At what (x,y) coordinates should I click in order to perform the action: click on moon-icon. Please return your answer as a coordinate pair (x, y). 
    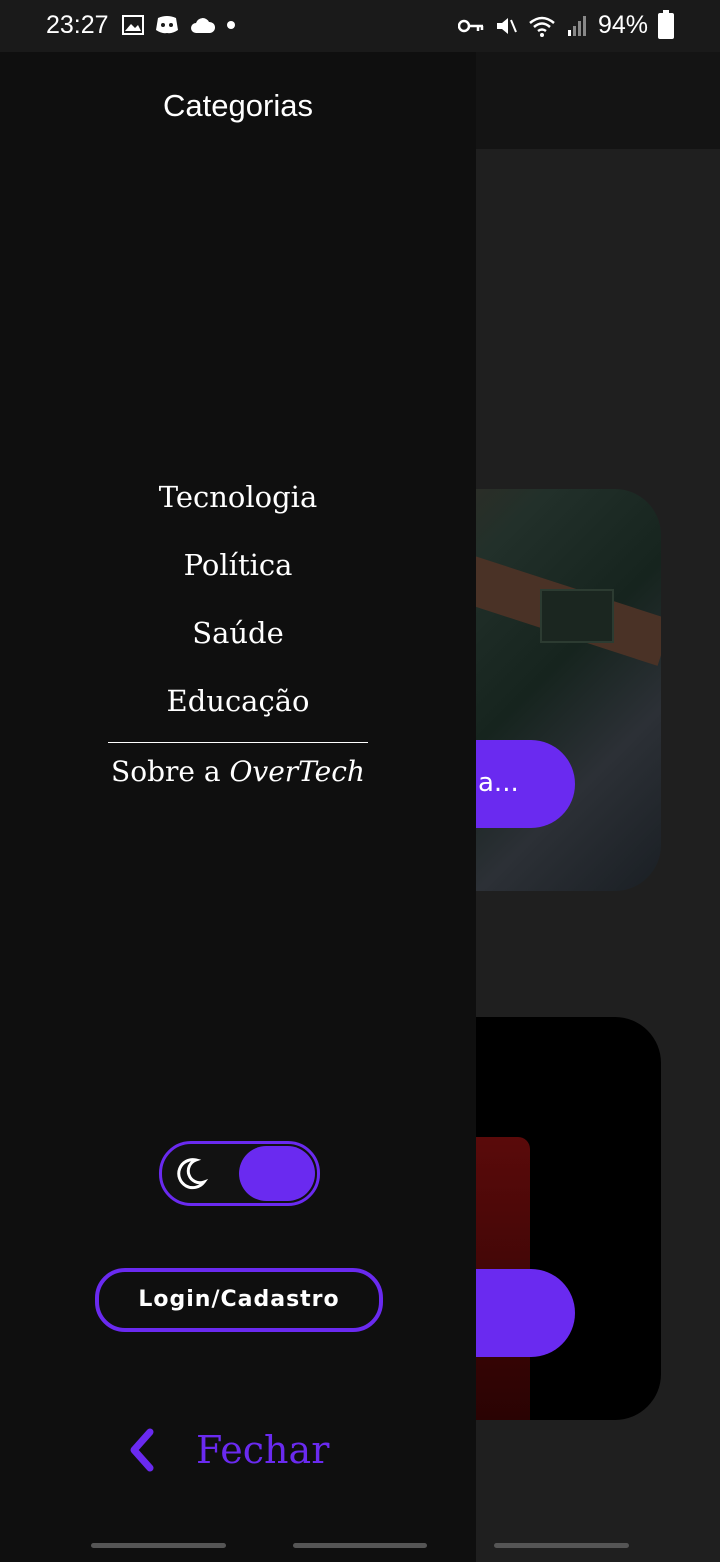
    Looking at the image, I should click on (192, 1174).